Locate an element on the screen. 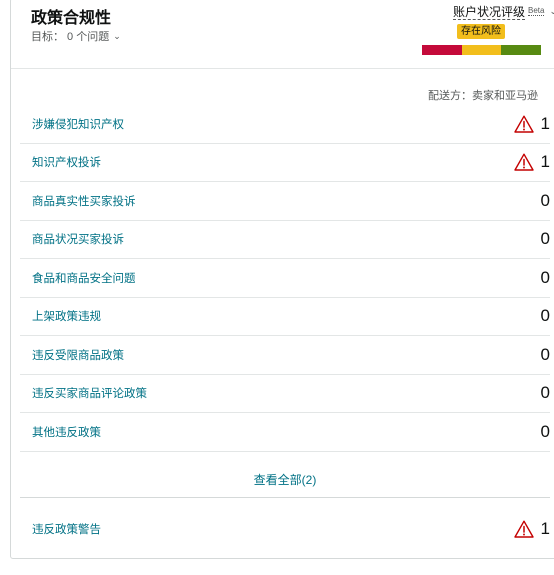  policy-row: 违反受限商品政策 0 is located at coordinates (285, 355).